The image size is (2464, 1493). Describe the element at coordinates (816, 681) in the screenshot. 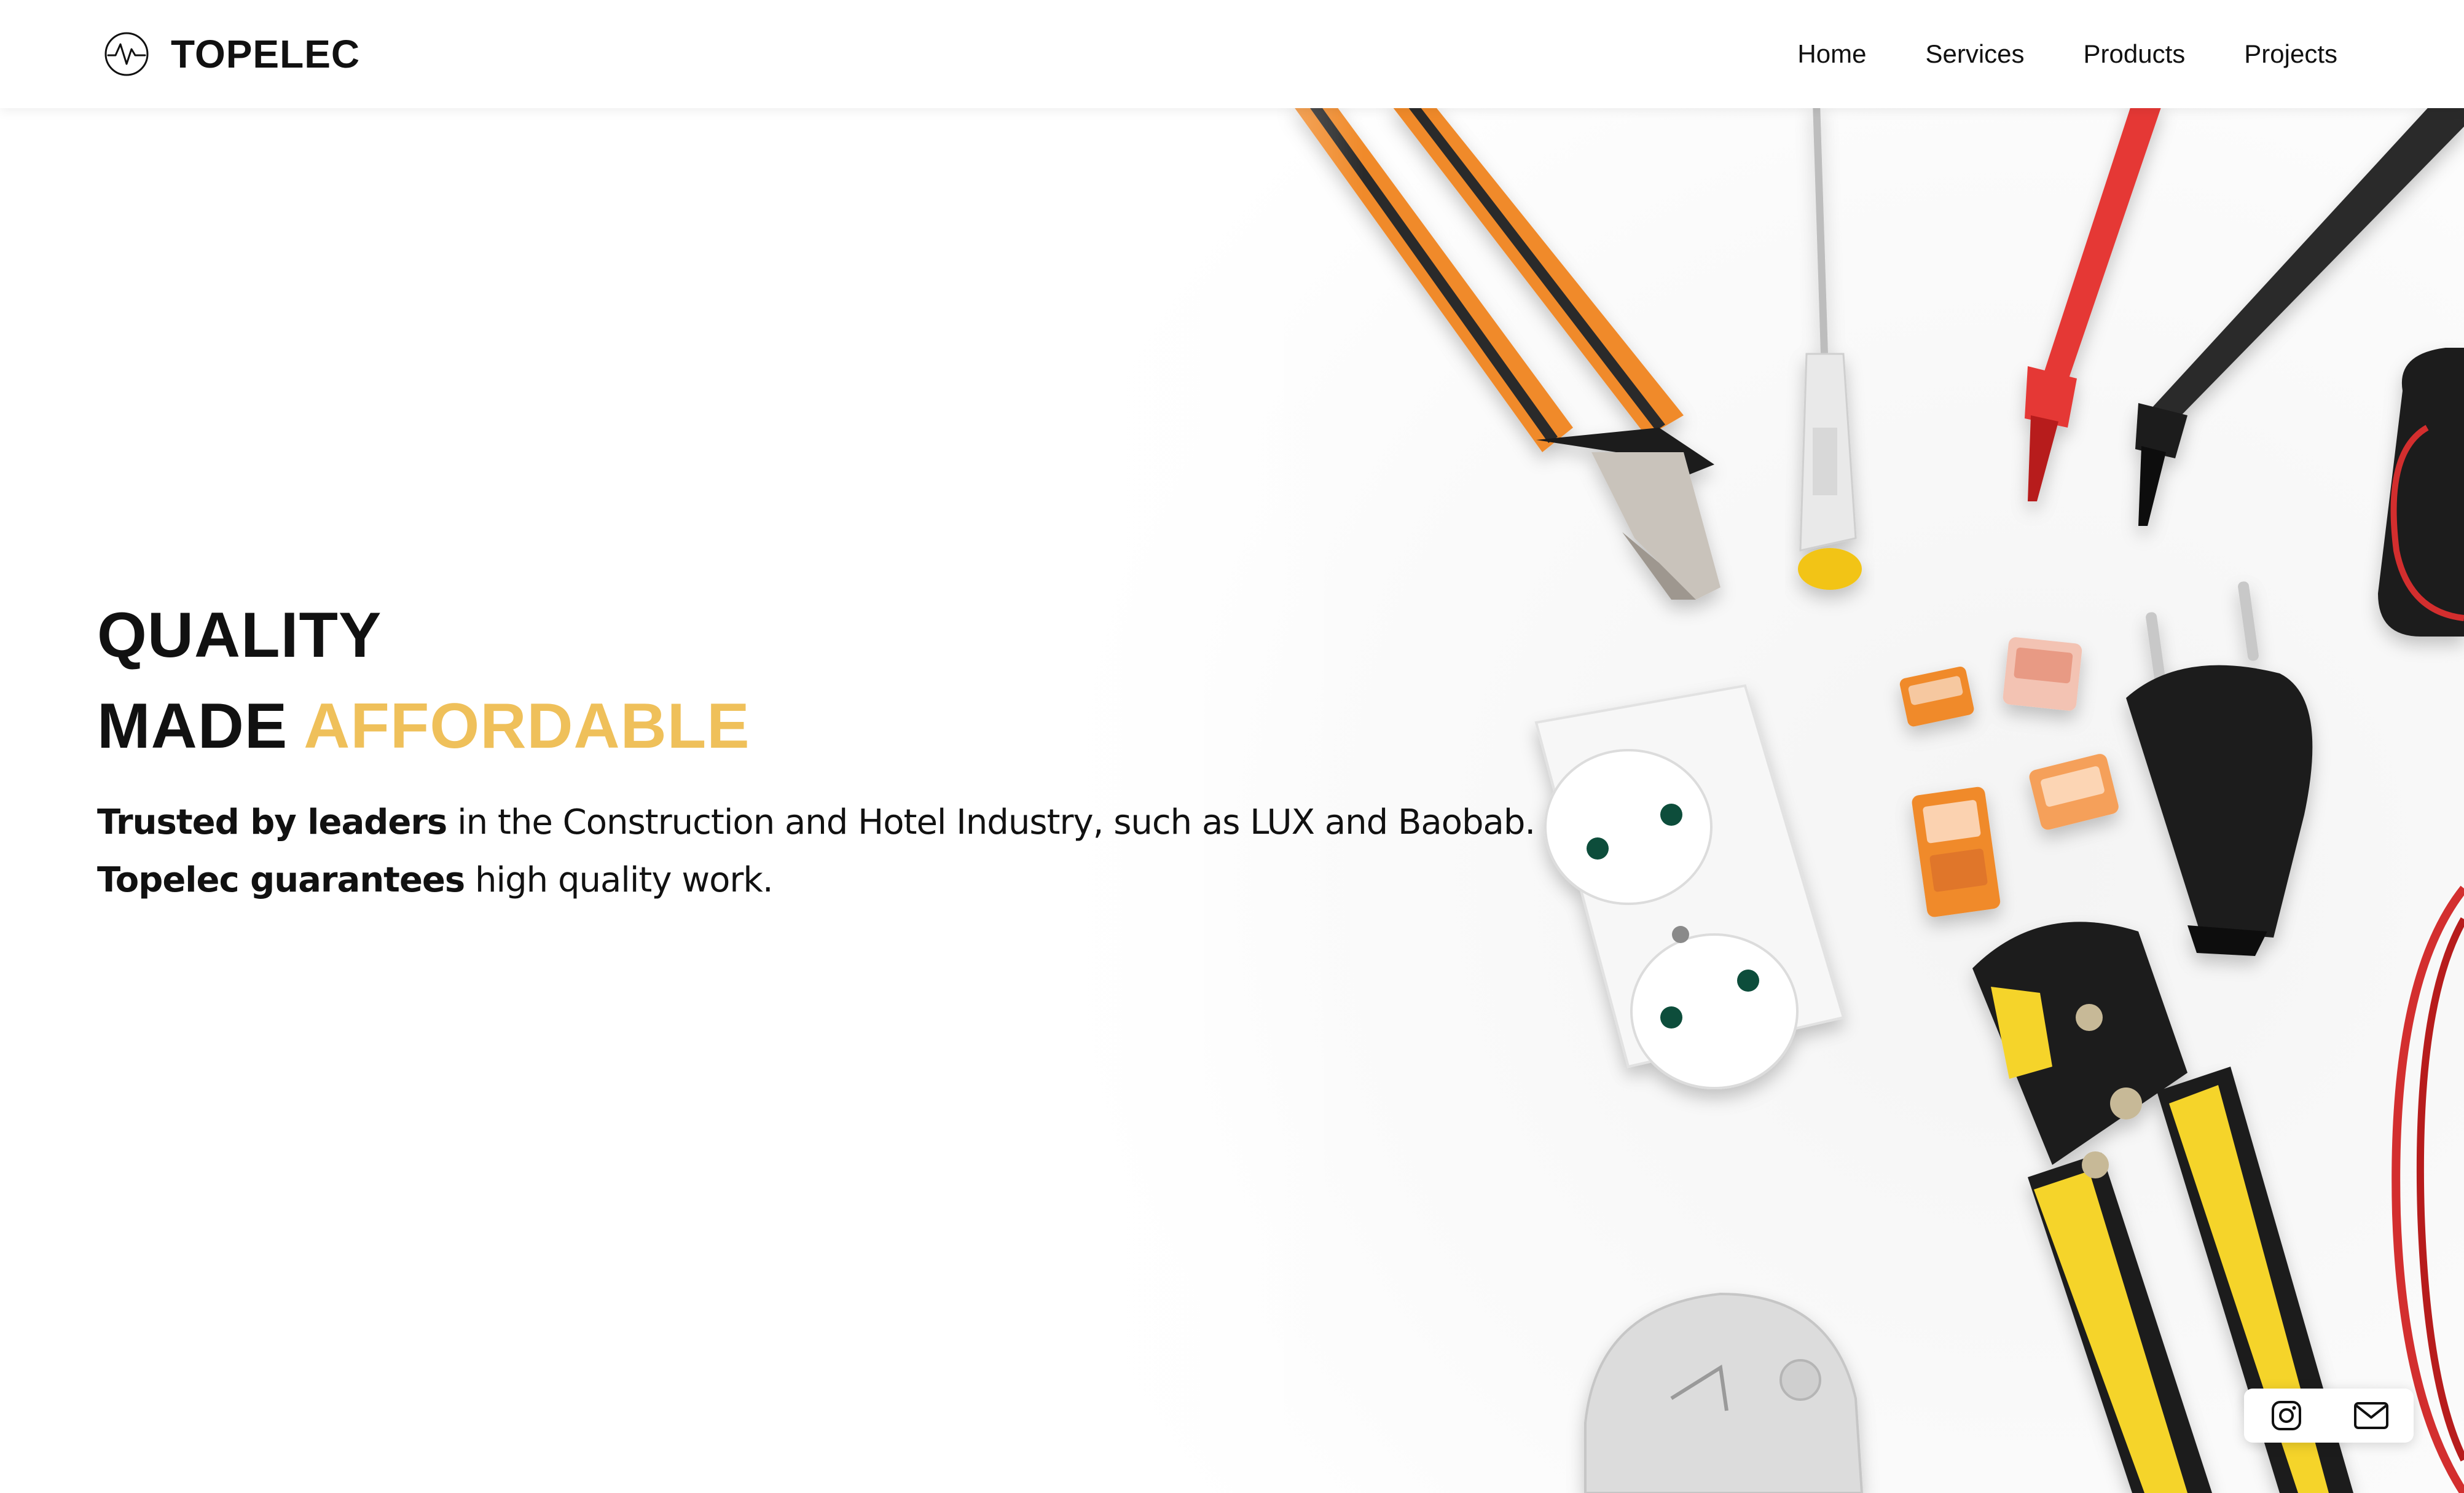

I see `hero-headline: QUALITY MADE AFFORDABLE` at that location.